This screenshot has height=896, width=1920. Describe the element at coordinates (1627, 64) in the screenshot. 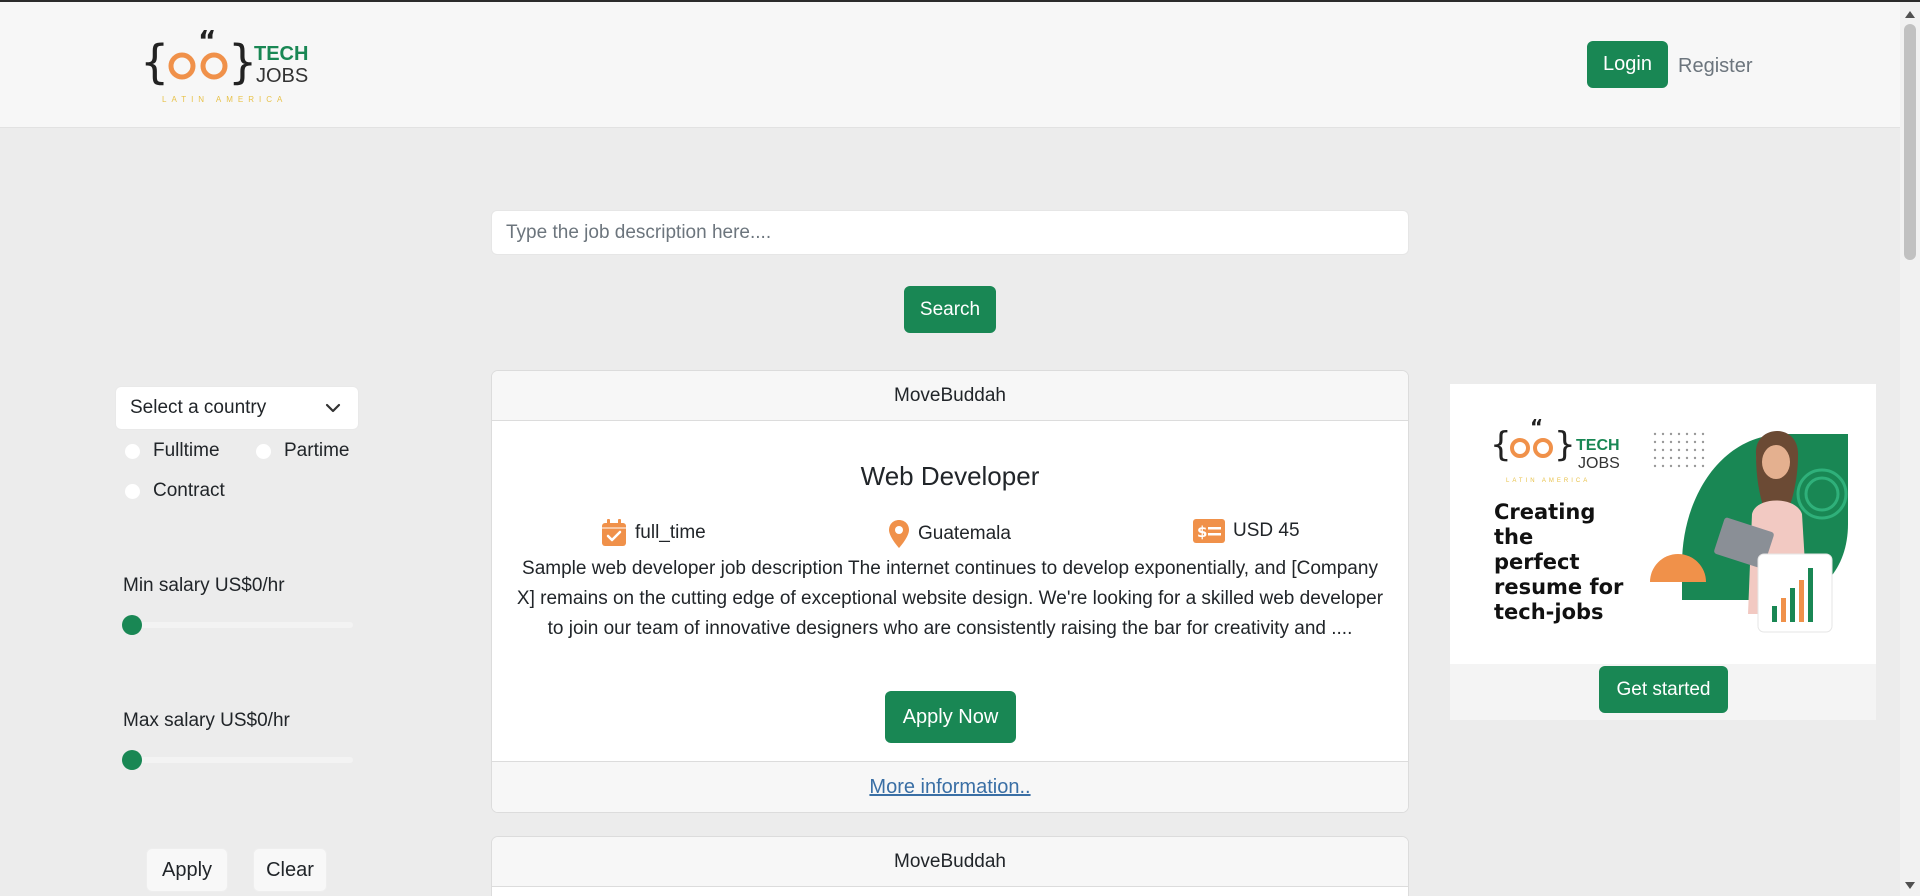

I see `login-button: Login` at that location.